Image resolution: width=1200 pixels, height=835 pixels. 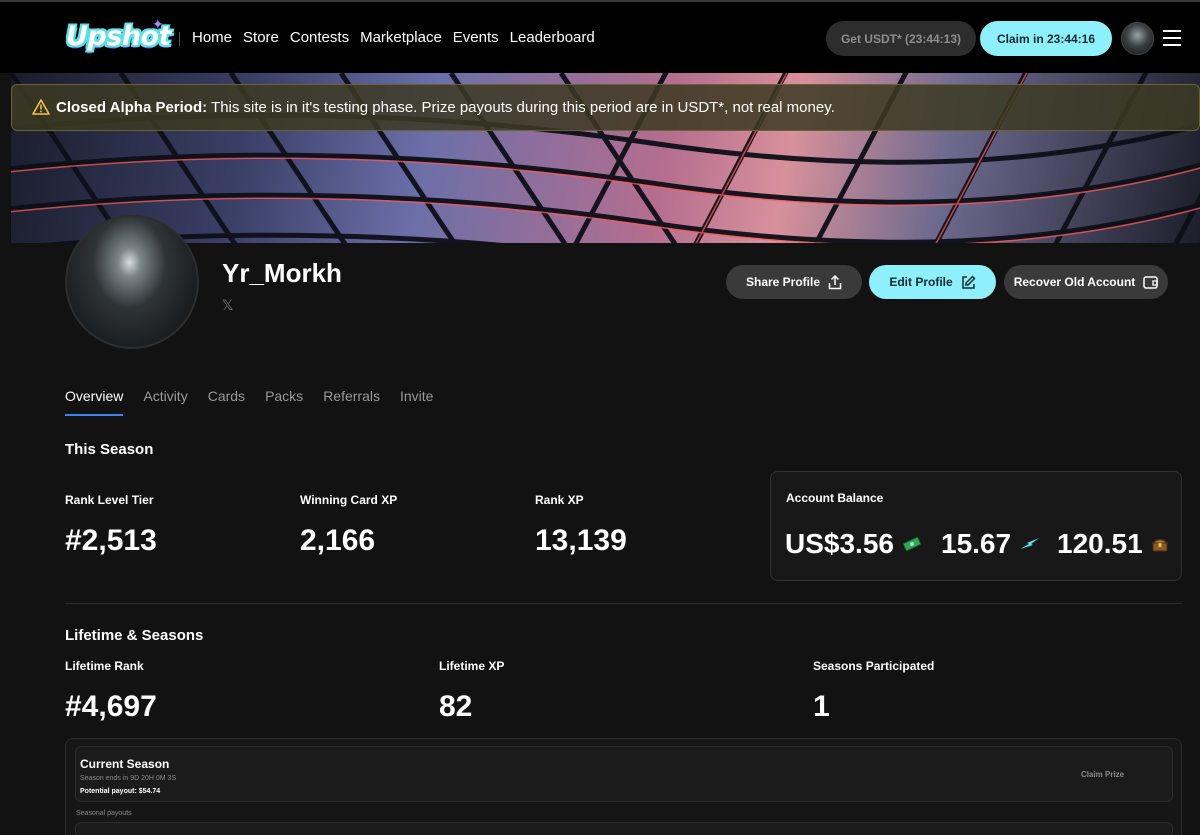 I want to click on account-balance-label: Account Balance, so click(x=835, y=498).